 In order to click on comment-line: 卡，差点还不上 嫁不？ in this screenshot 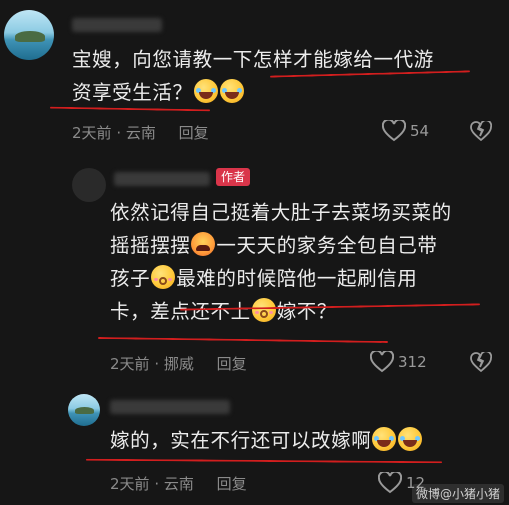, I will do `click(281, 311)`.